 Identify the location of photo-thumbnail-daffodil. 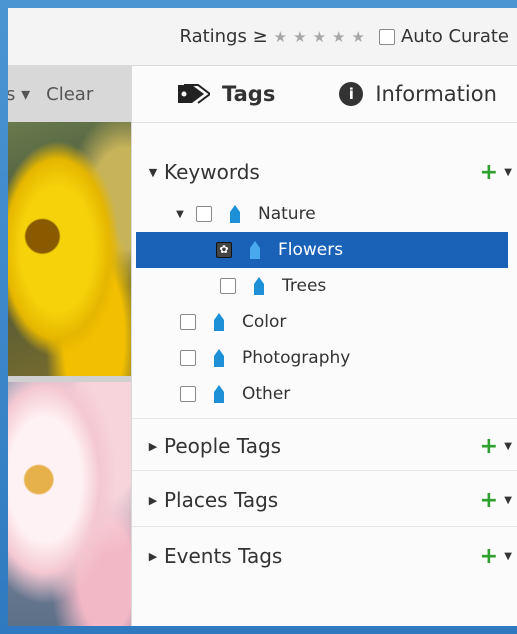
(69, 249).